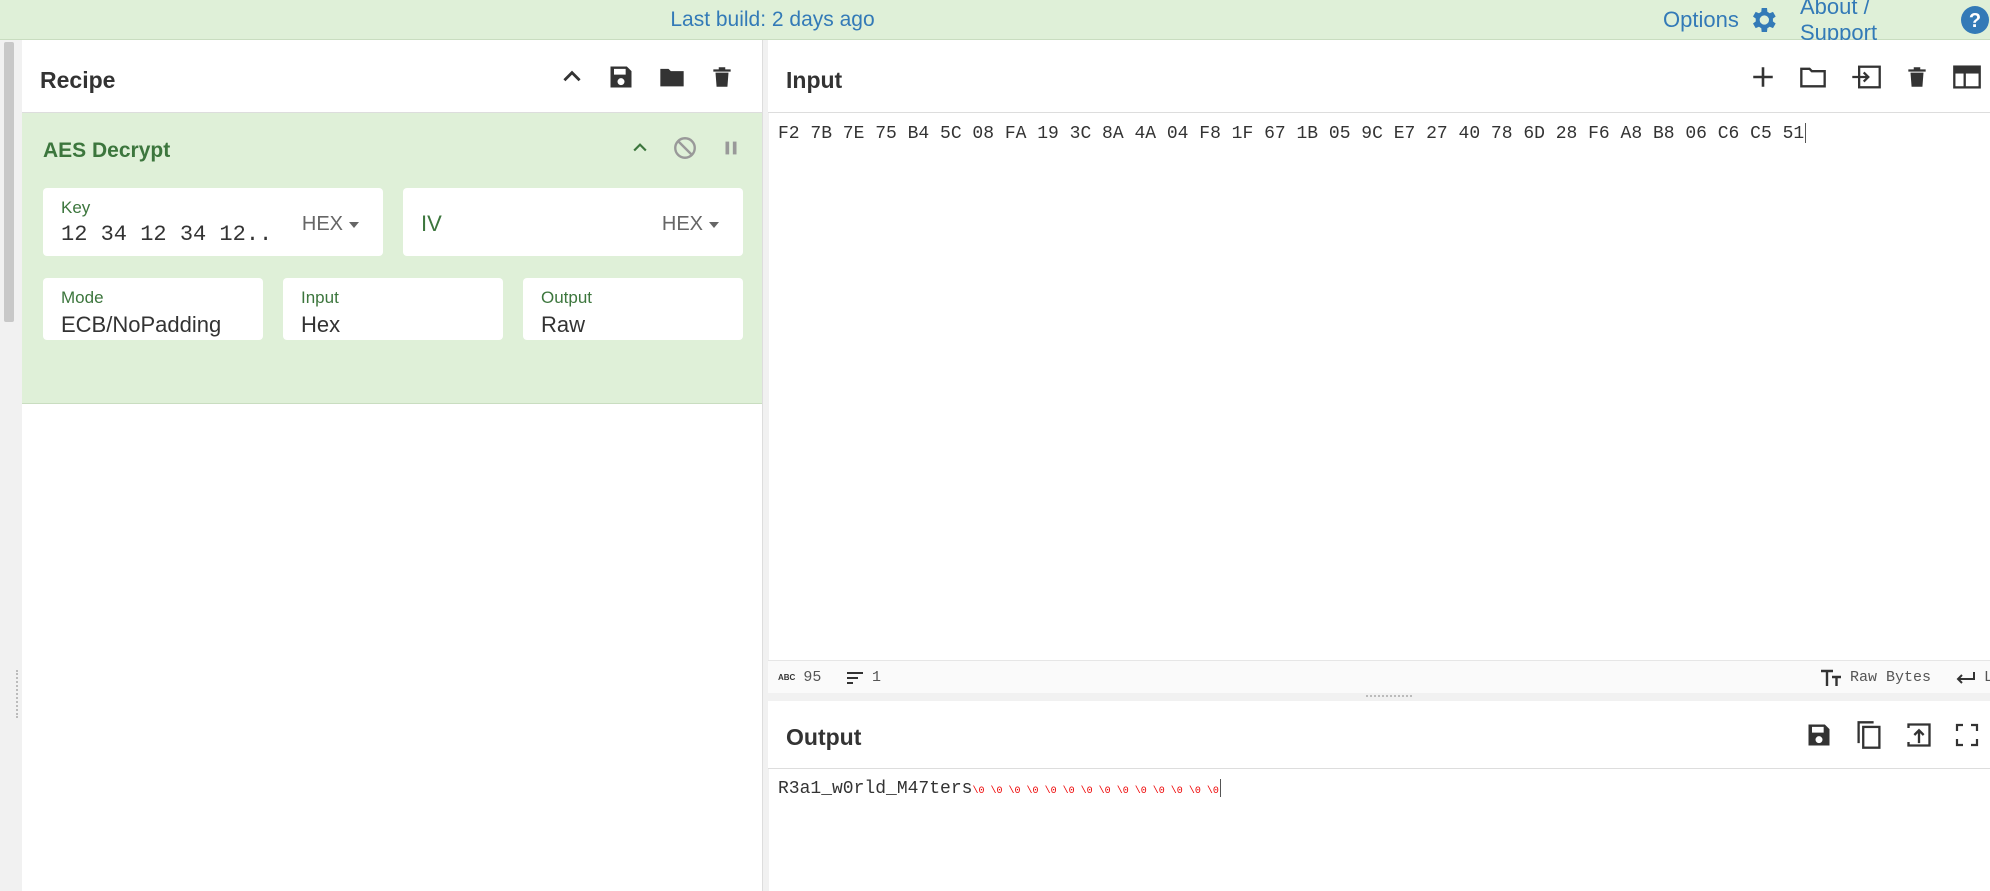 The image size is (1990, 891). I want to click on line-count: 1, so click(863, 677).